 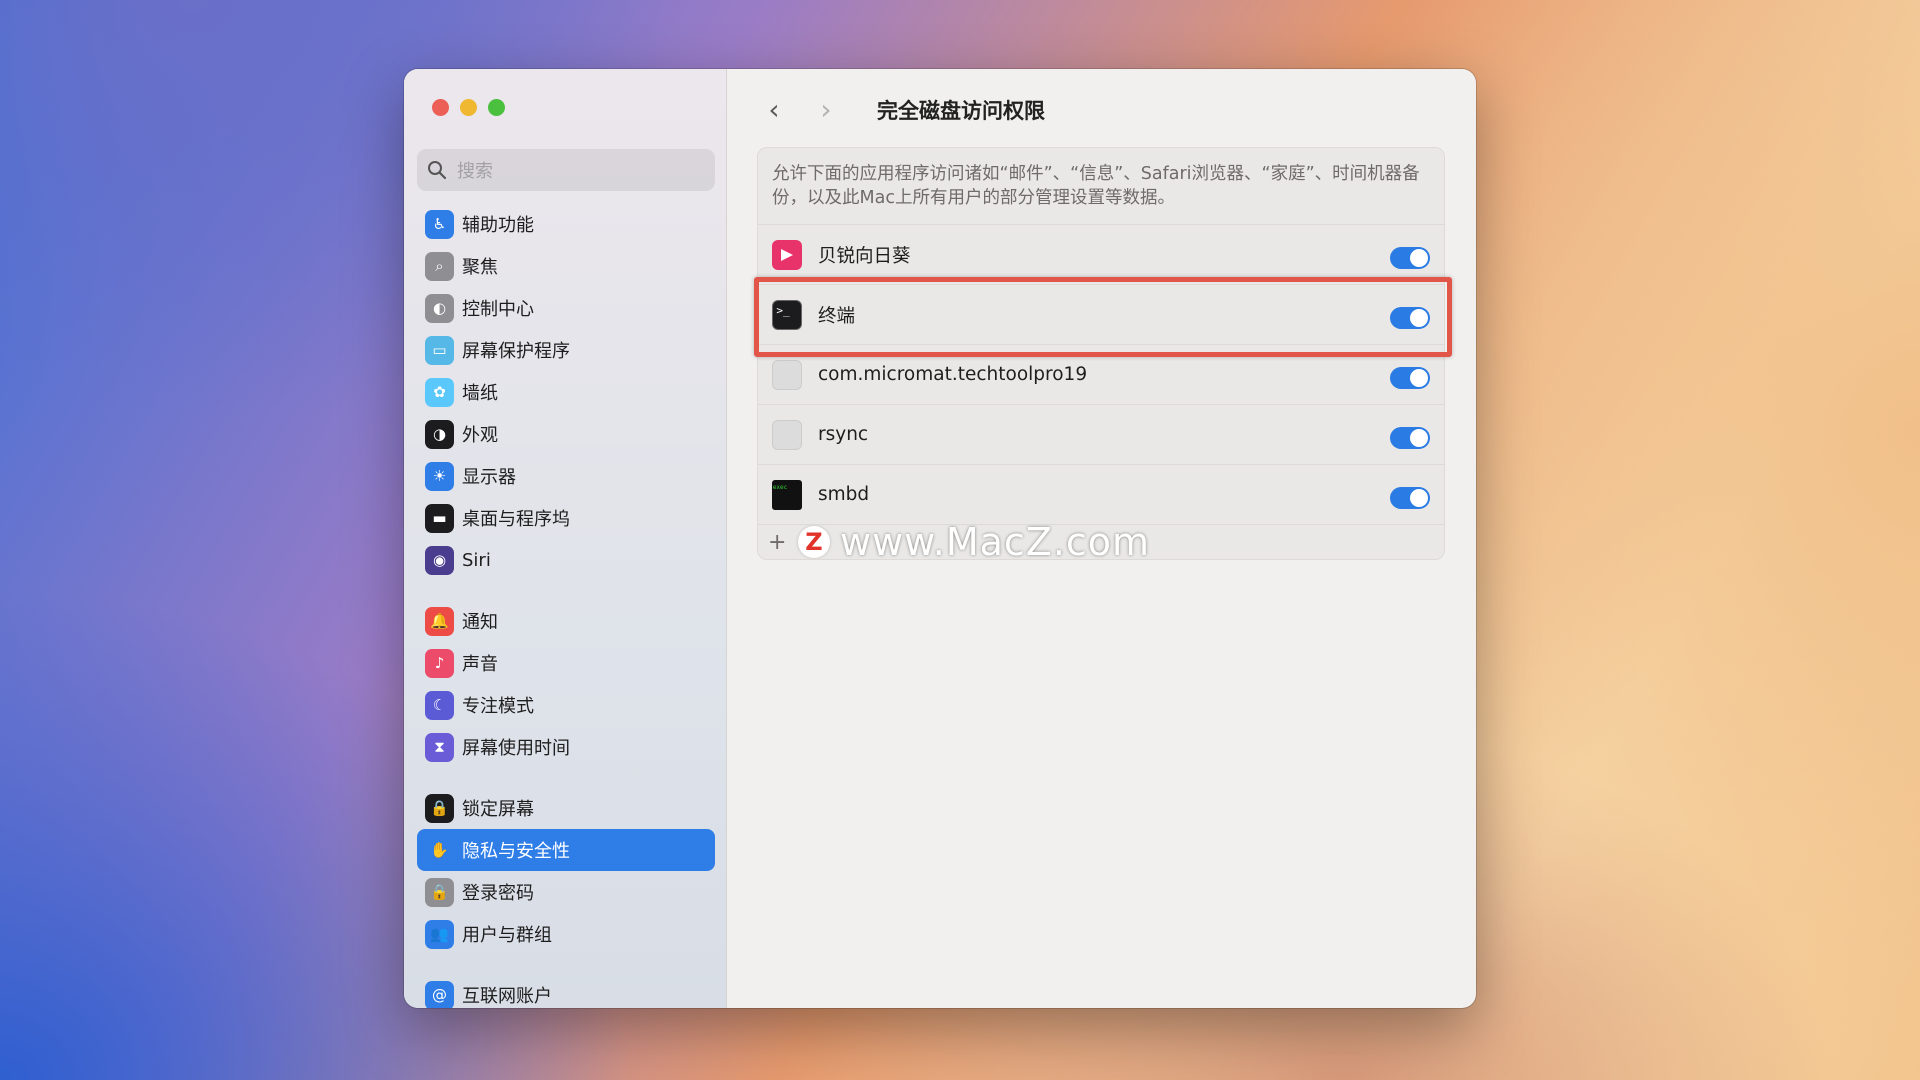 I want to click on sidebar-item-label: 外观, so click(x=480, y=435).